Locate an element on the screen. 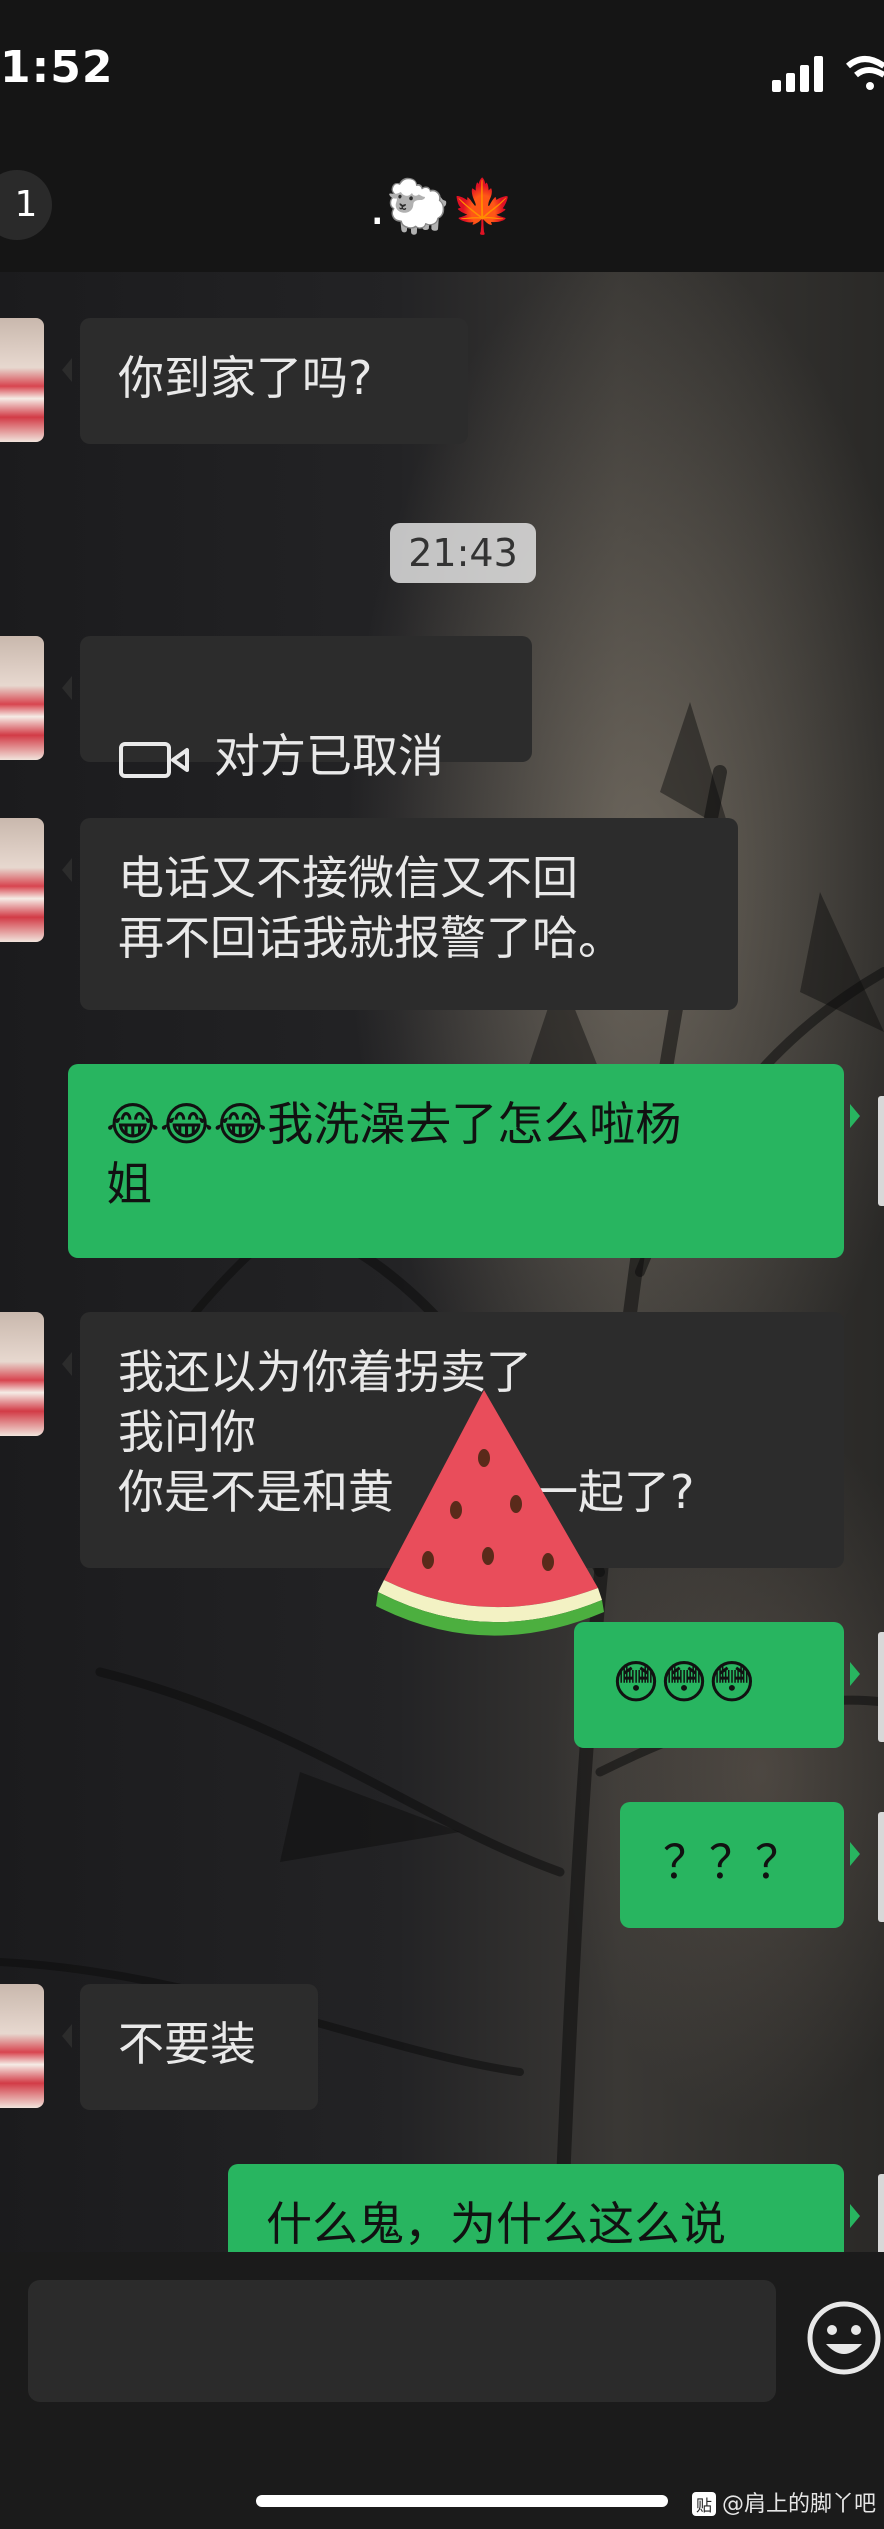  tieba-logo-badge: 贴 is located at coordinates (703, 2504).